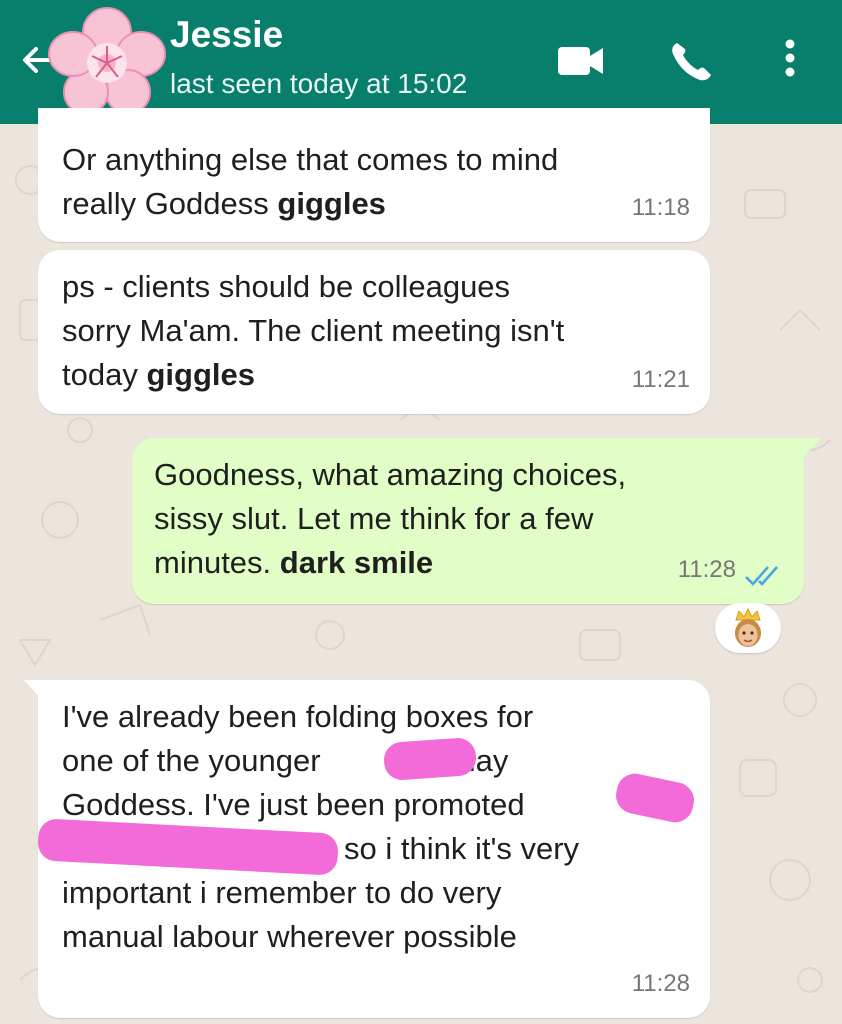  Describe the element at coordinates (761, 576) in the screenshot. I see `double-check-read-icon` at that location.